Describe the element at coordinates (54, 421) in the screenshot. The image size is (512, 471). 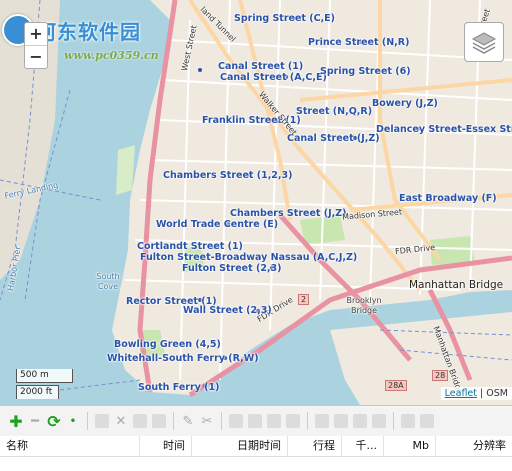
I see `refresh-icon: ⟳` at that location.